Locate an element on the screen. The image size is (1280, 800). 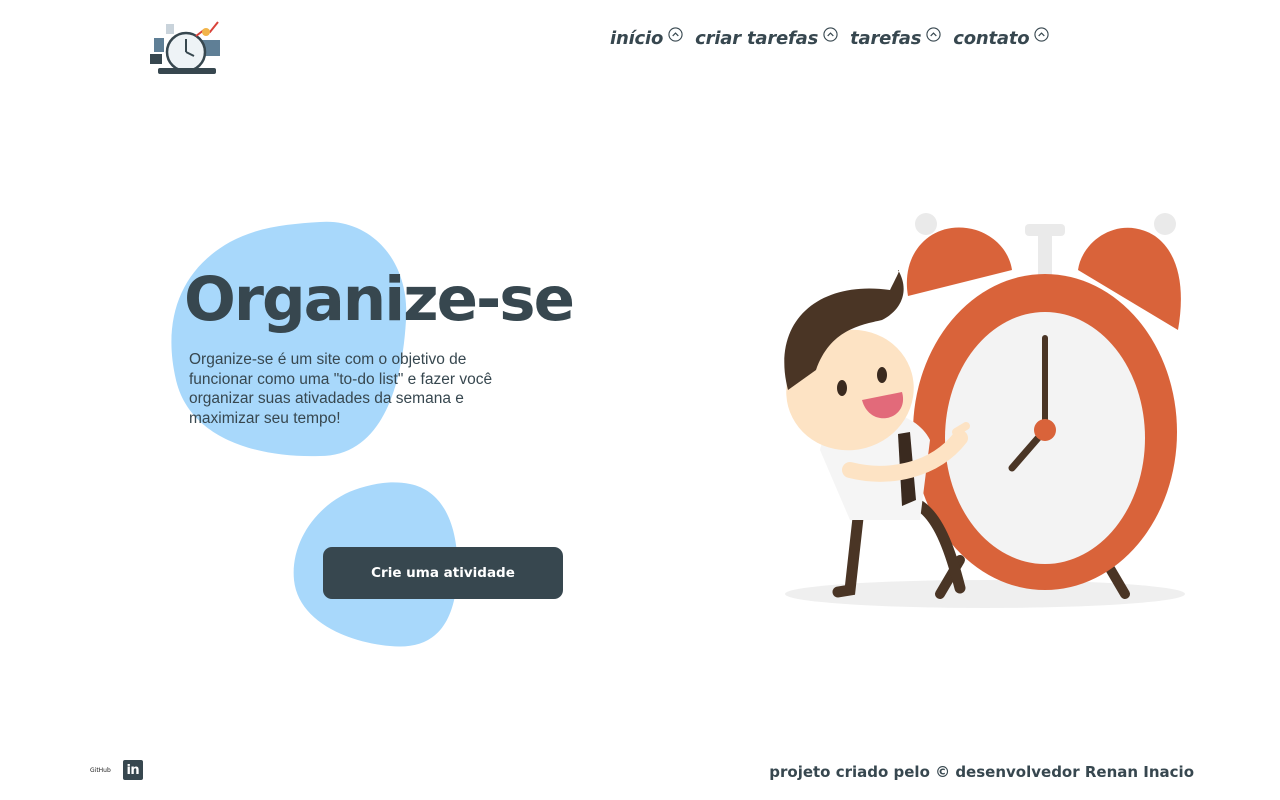
logo is located at coordinates (187, 50).